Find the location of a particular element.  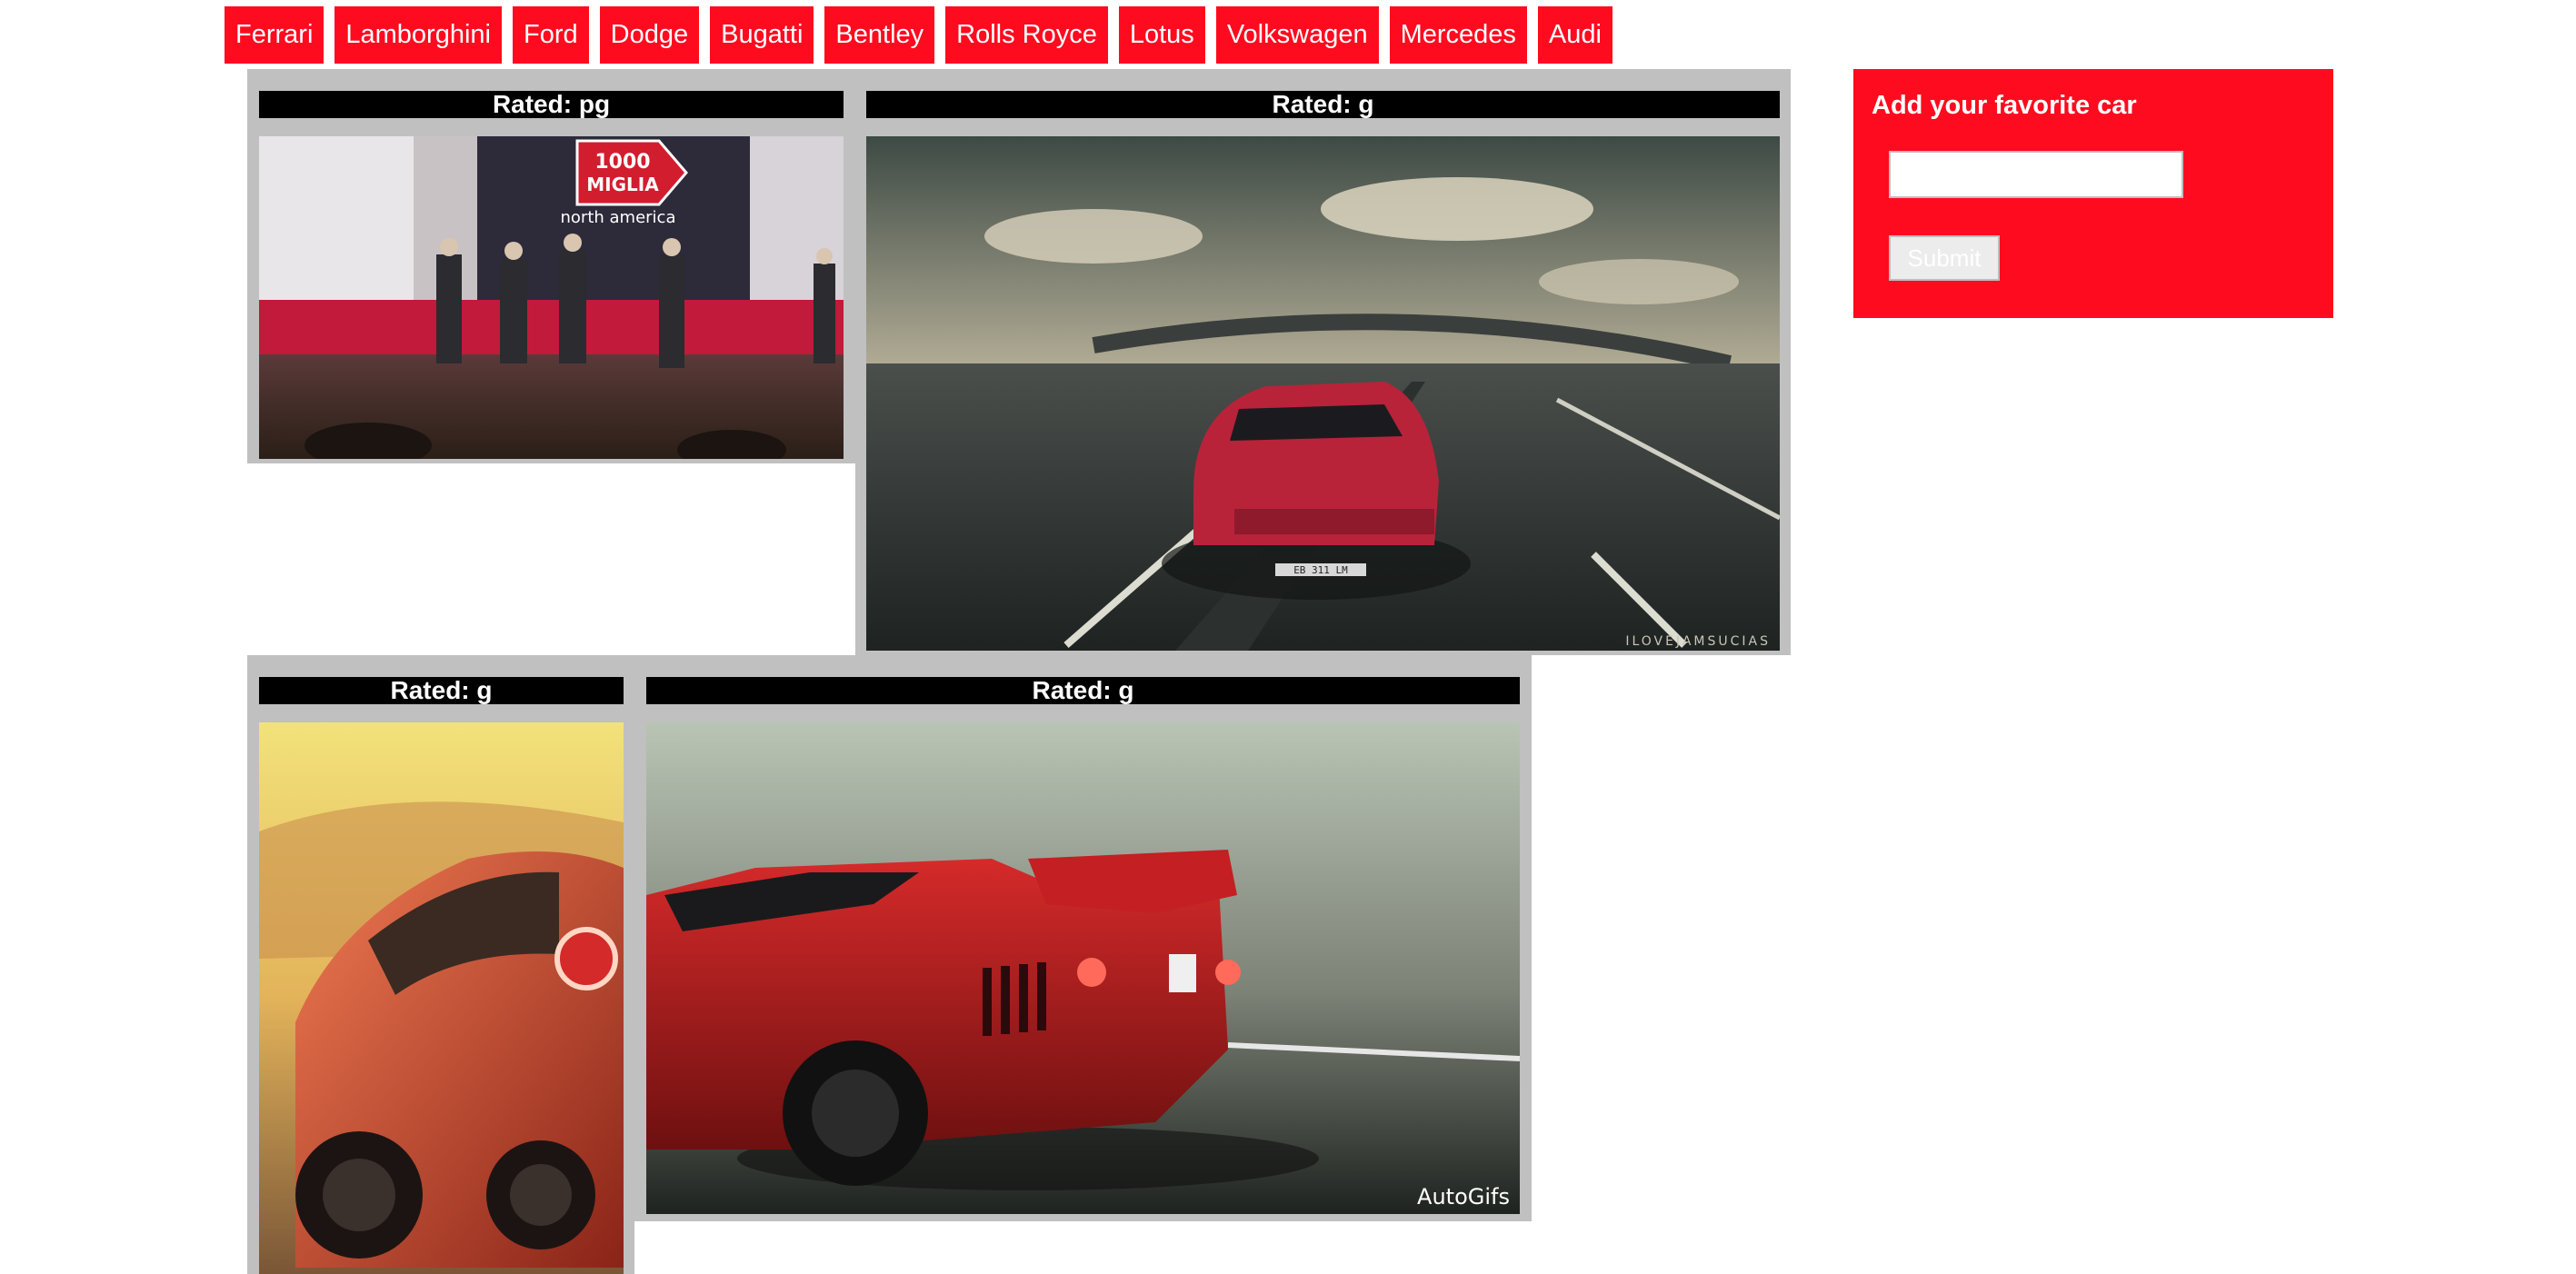

nav-item-rolls-royce: Rolls Royce is located at coordinates (1026, 35).